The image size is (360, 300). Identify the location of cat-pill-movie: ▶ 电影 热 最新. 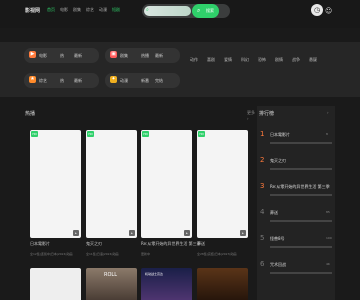
(61, 55).